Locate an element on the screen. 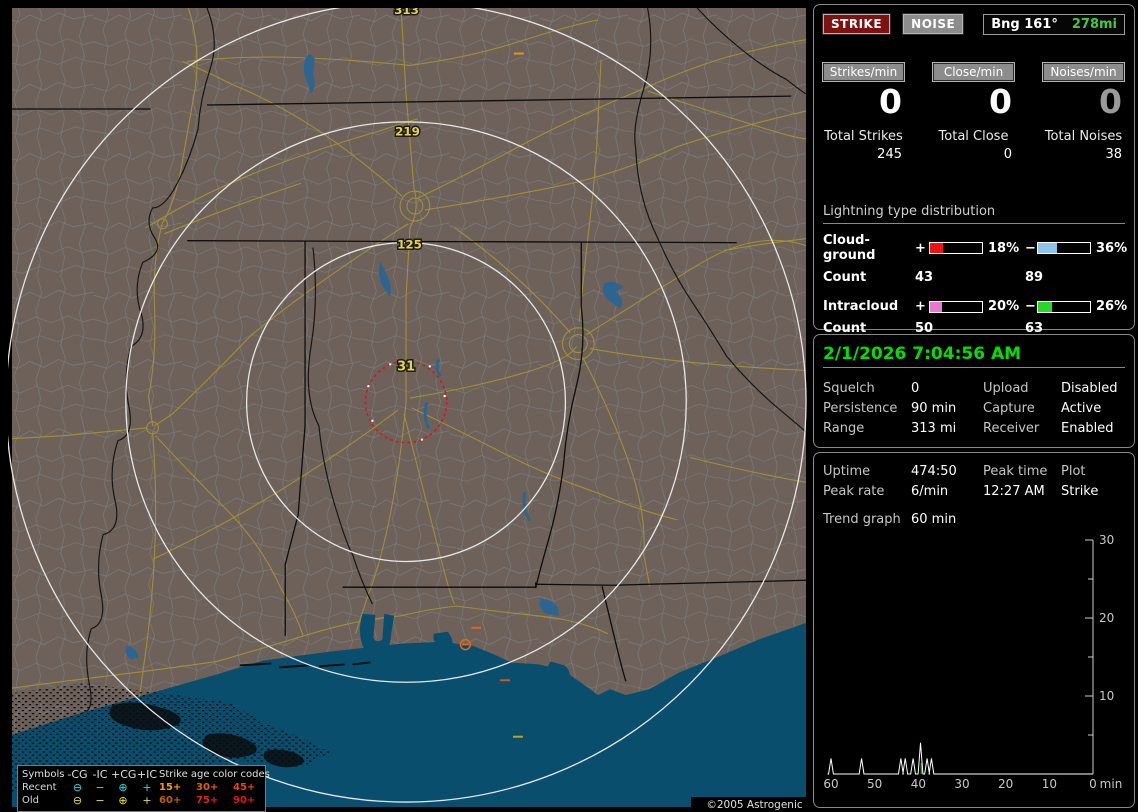 The height and width of the screenshot is (812, 1138). peak-rate-label: Peak rate is located at coordinates (854, 491).